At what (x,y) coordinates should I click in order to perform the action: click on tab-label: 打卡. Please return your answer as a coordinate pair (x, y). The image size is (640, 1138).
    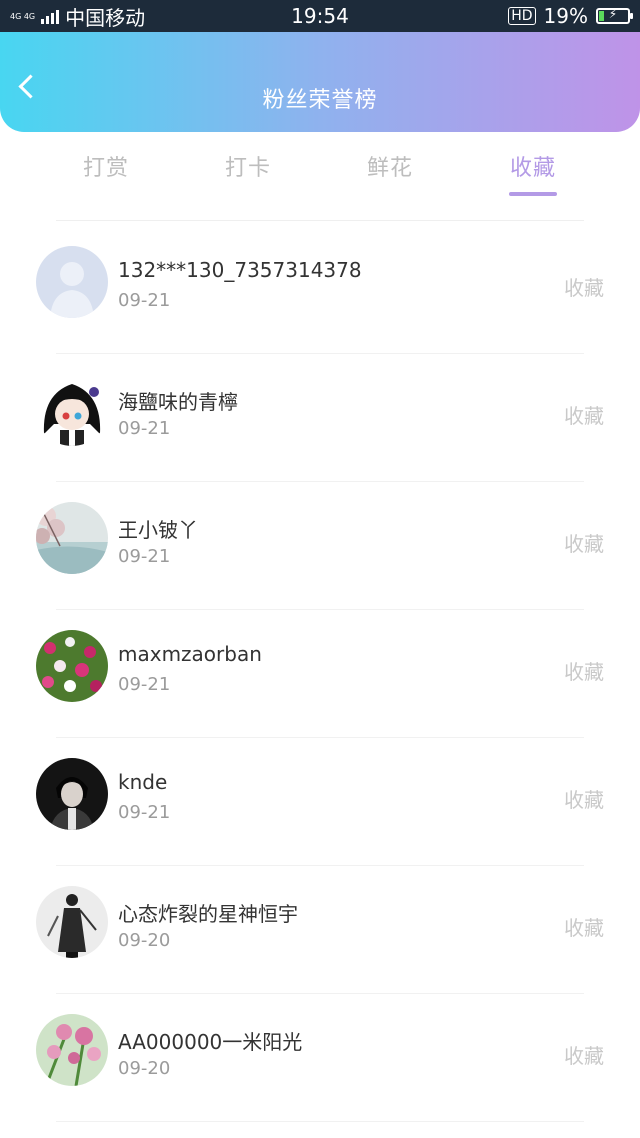
    Looking at the image, I should click on (247, 168).